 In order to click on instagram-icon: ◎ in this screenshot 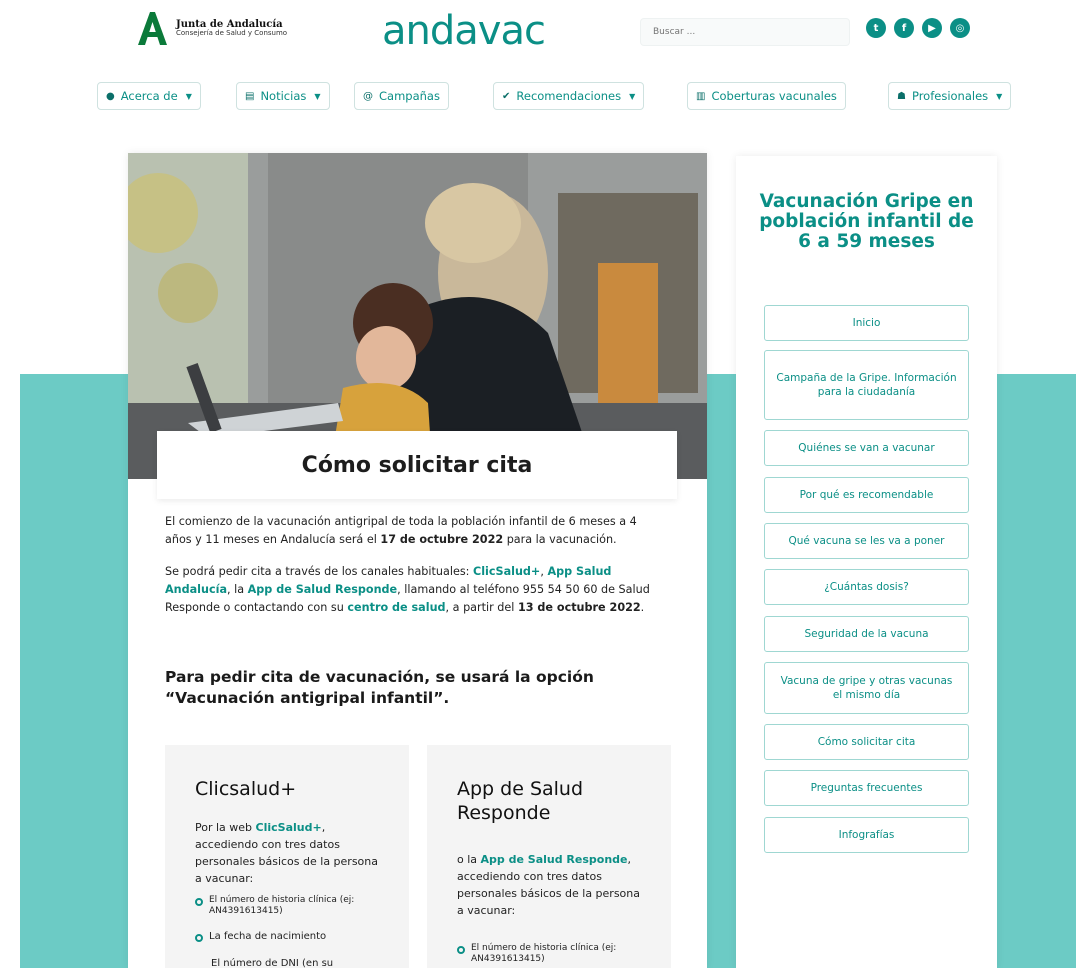, I will do `click(960, 28)`.